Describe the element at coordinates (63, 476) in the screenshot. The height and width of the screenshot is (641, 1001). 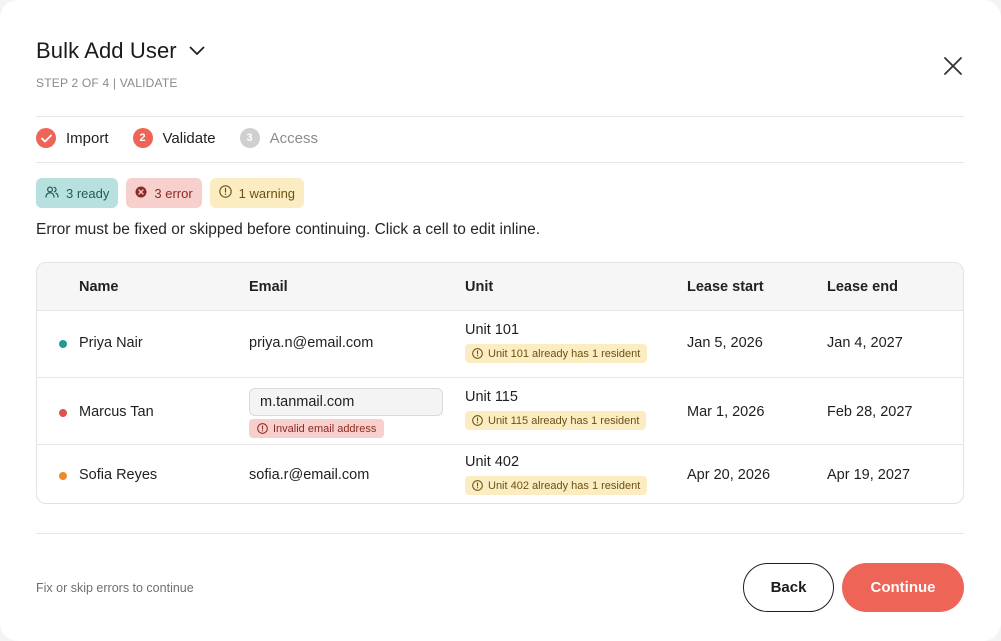
I see `status-dot-warning` at that location.